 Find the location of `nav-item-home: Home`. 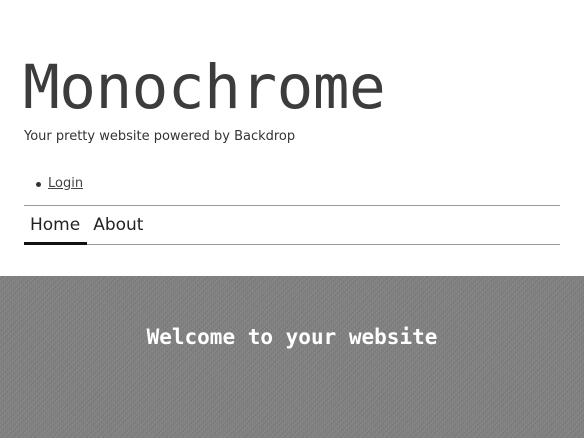

nav-item-home: Home is located at coordinates (56, 225).